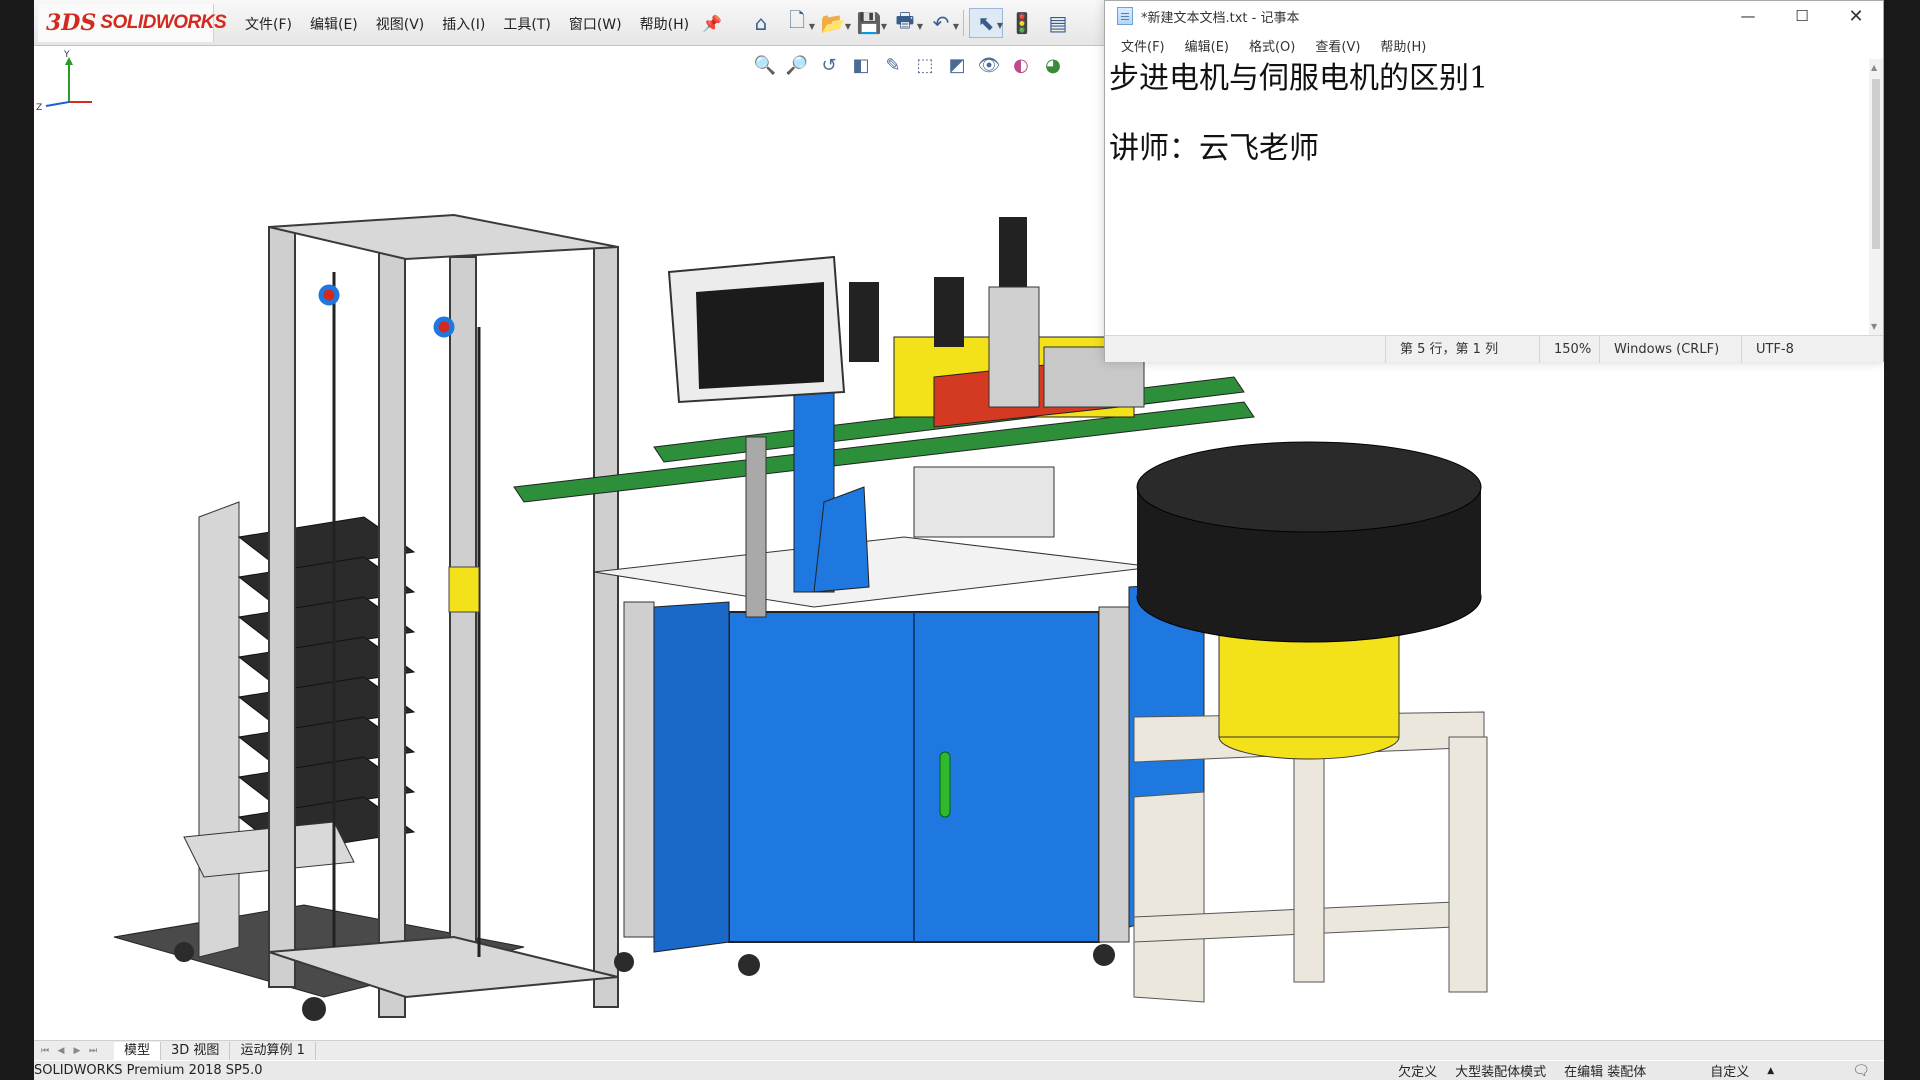 This screenshot has height=1080, width=1920. Describe the element at coordinates (1403, 45) in the screenshot. I see `notepad-menu-help: 帮助(H)` at that location.